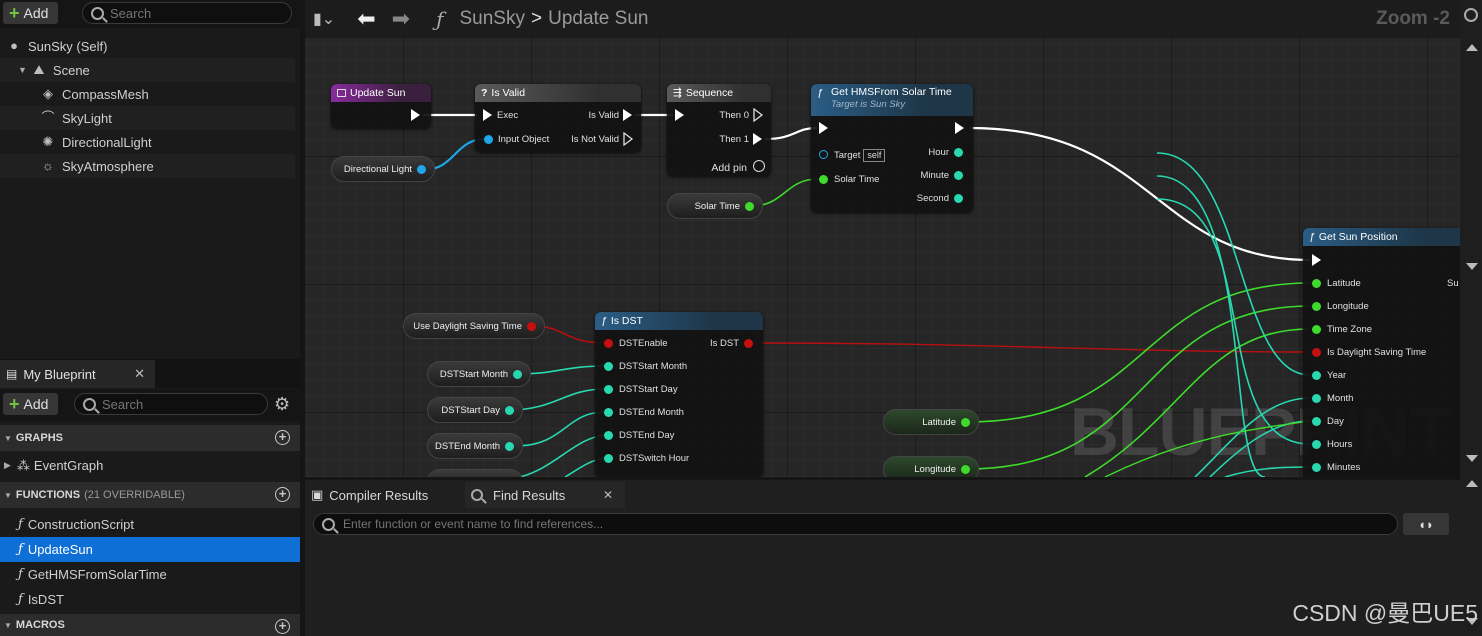 The width and height of the screenshot is (1482, 636). Describe the element at coordinates (366, 19) in the screenshot. I see `back-arrow-icon: ⬅` at that location.